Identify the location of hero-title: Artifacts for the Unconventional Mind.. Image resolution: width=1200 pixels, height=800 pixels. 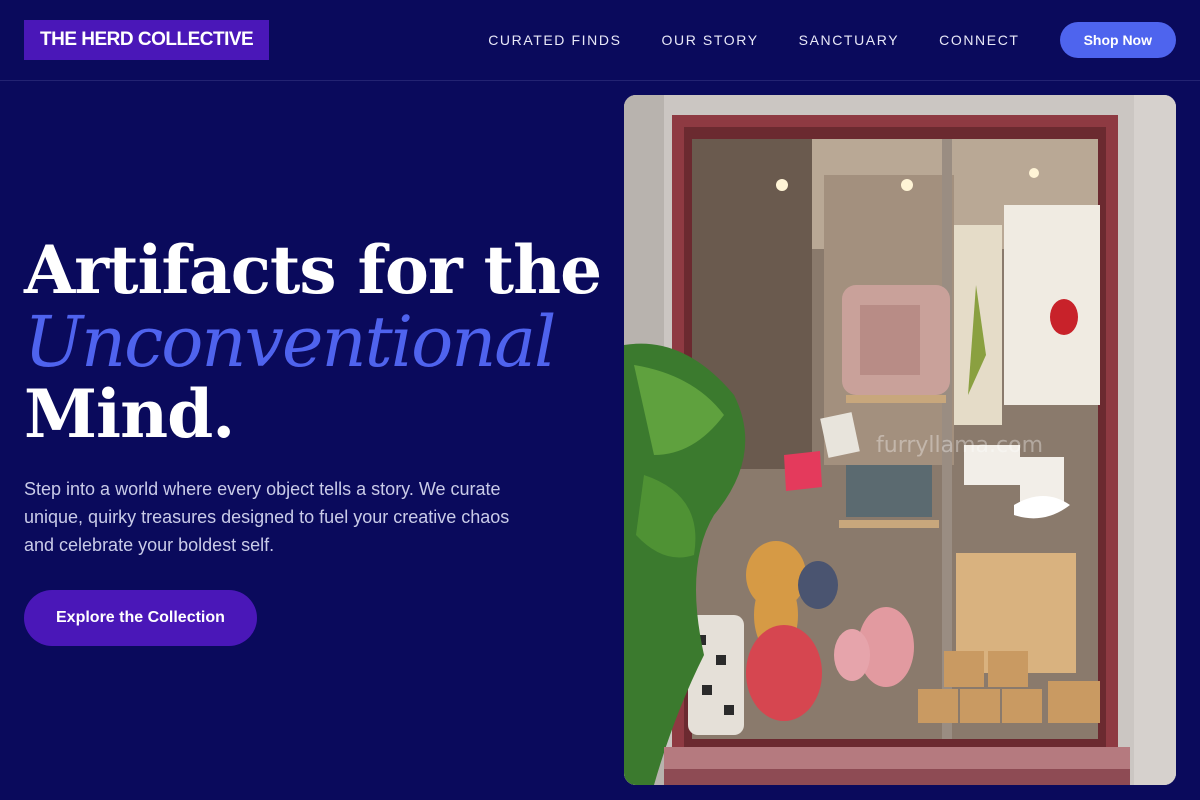
(314, 342).